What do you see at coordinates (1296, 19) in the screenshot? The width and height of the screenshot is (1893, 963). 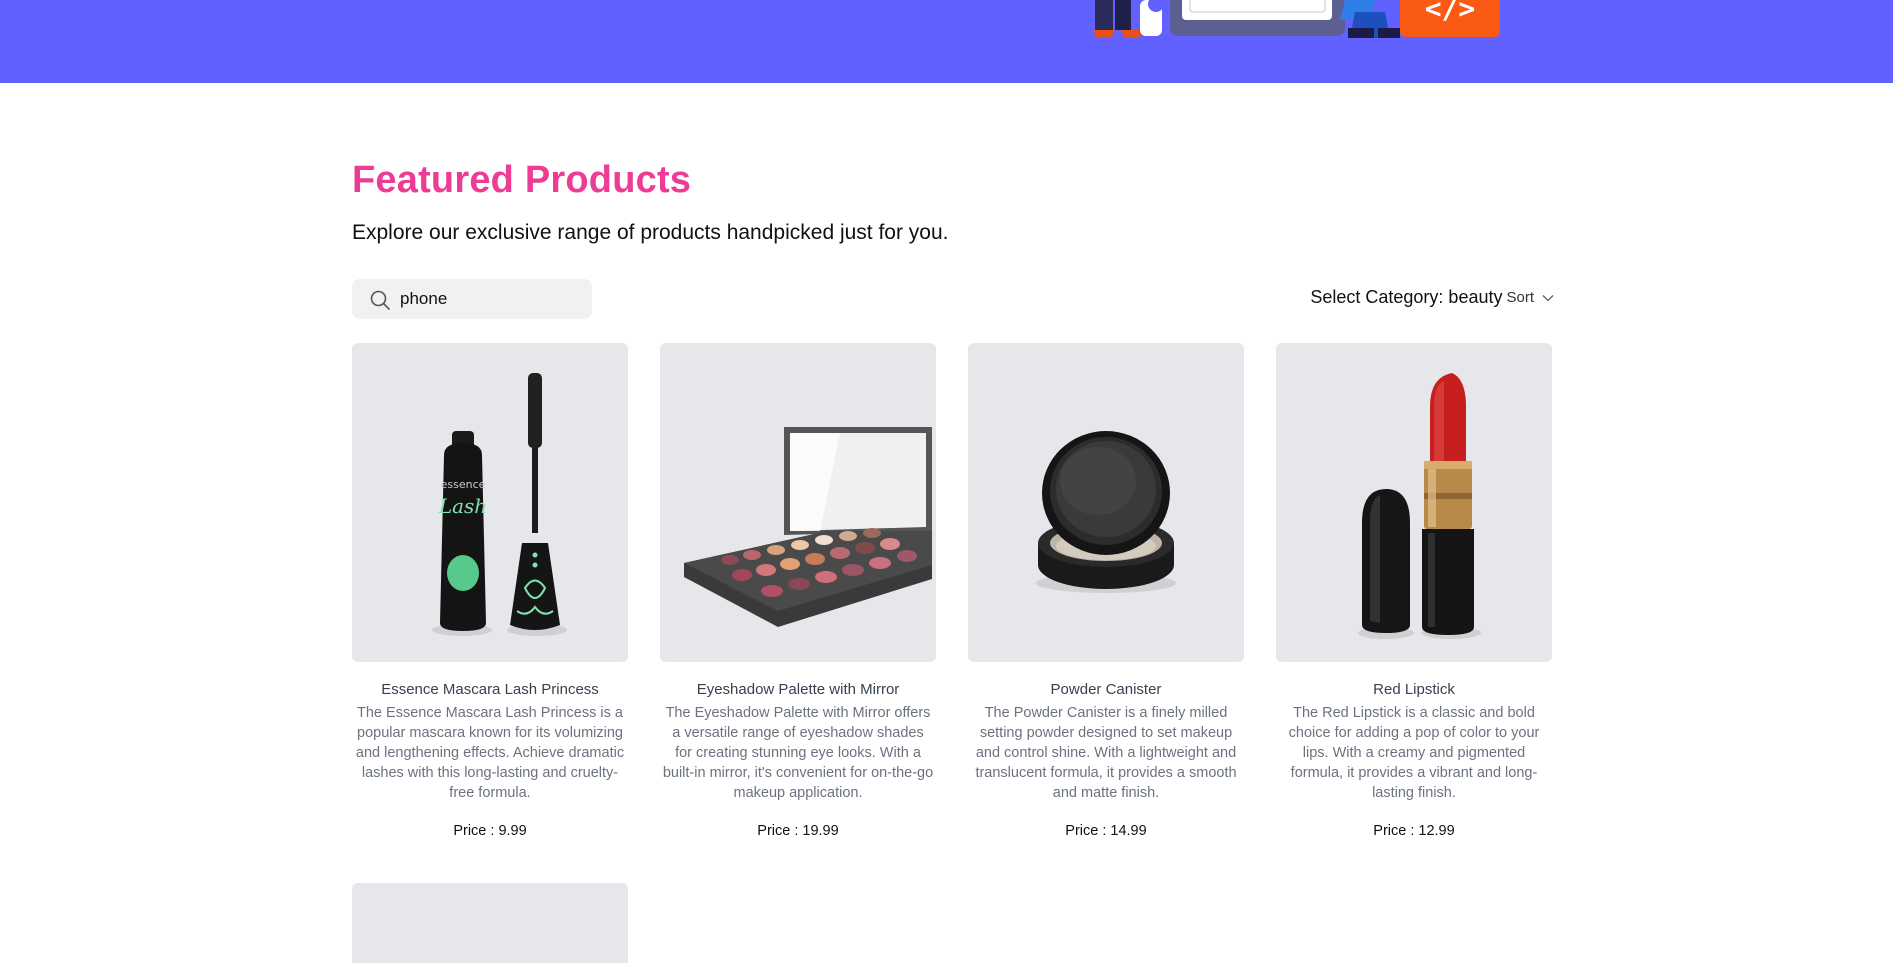 I see `developer-illustration: </>` at bounding box center [1296, 19].